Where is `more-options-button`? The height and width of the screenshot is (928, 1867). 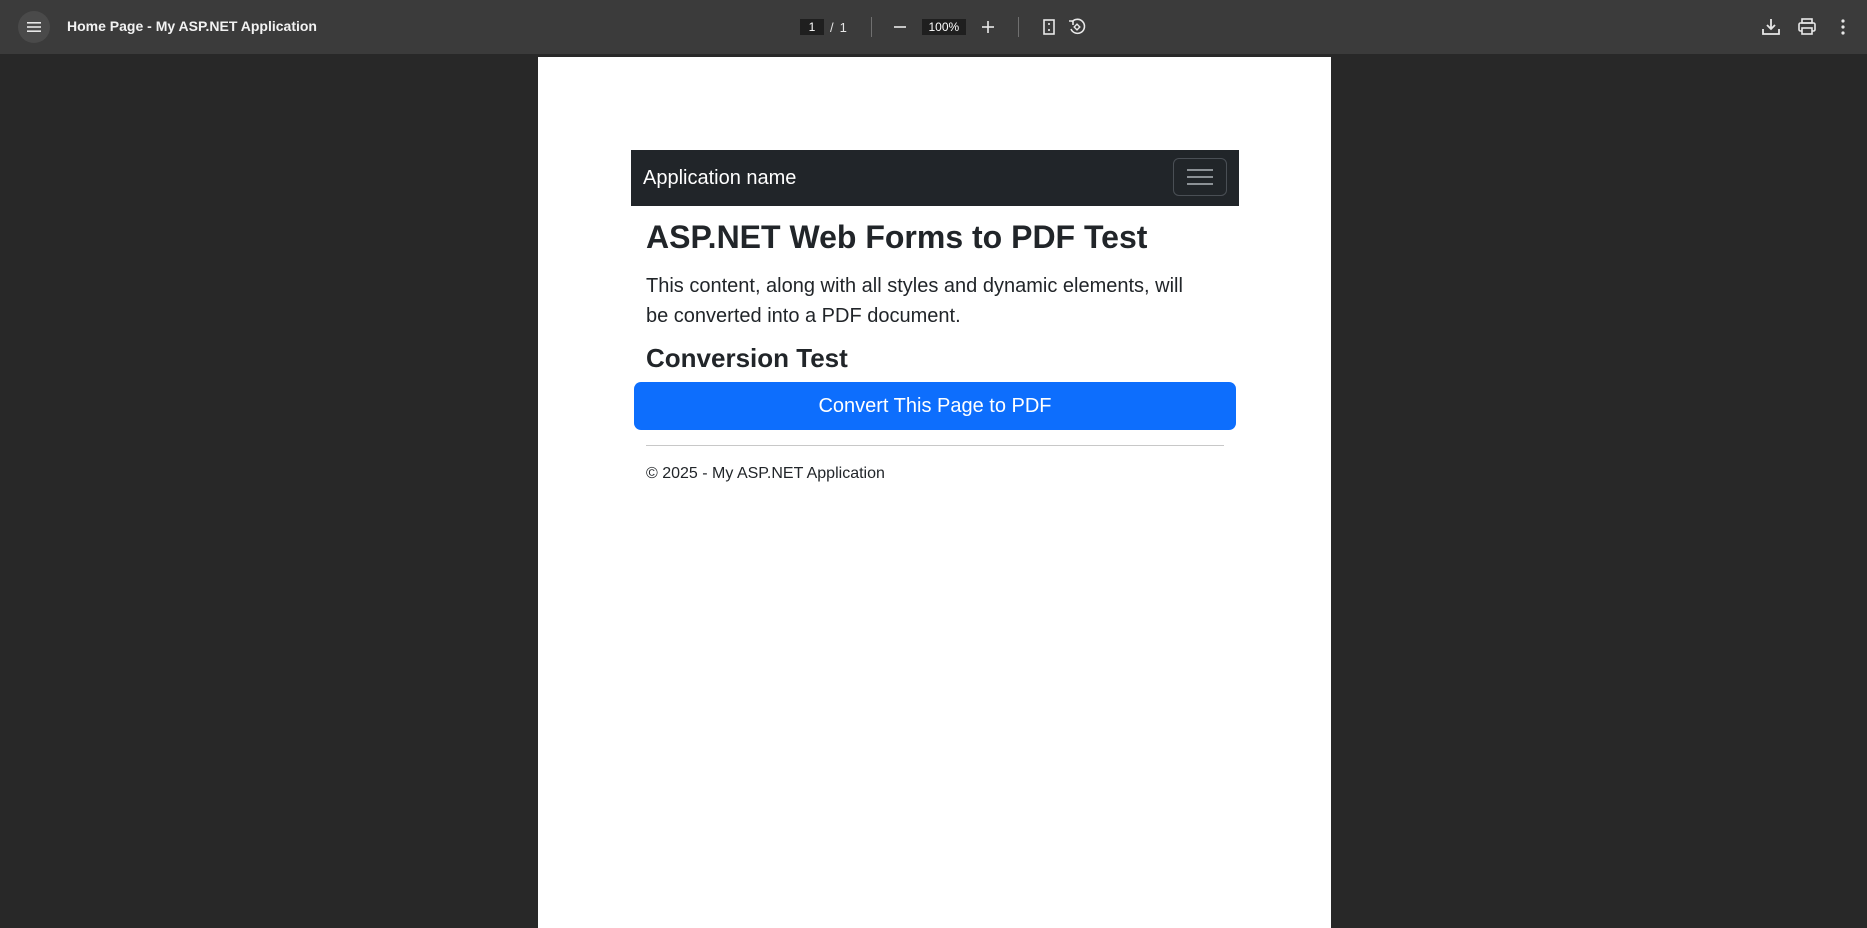
more-options-button is located at coordinates (1843, 27).